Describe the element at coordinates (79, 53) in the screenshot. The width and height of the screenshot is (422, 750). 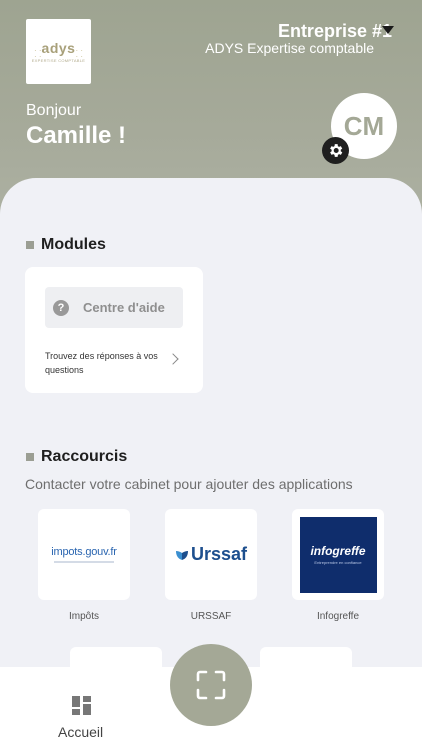
I see `logo-dots-right: · · · ·` at that location.